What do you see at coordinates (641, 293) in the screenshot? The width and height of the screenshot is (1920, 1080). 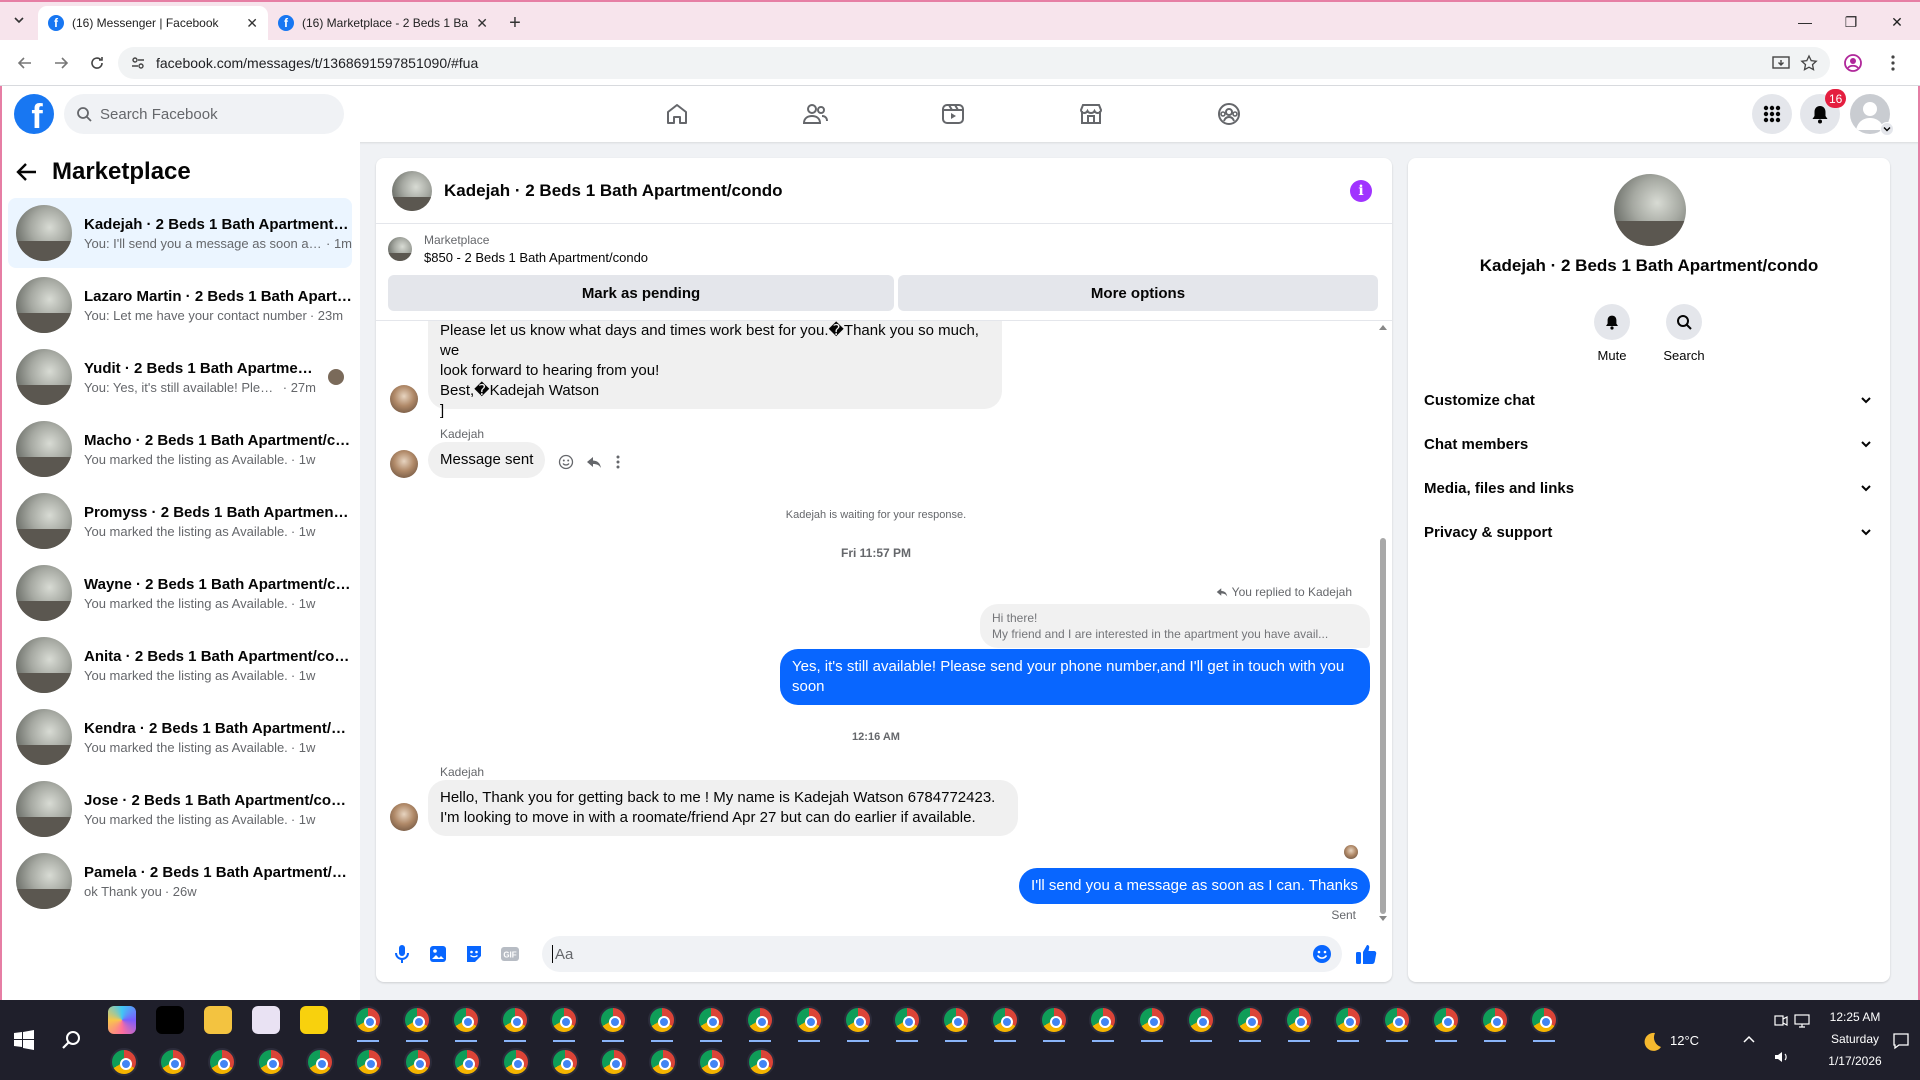 I see `mark-as-pending-button: Mark as pending` at bounding box center [641, 293].